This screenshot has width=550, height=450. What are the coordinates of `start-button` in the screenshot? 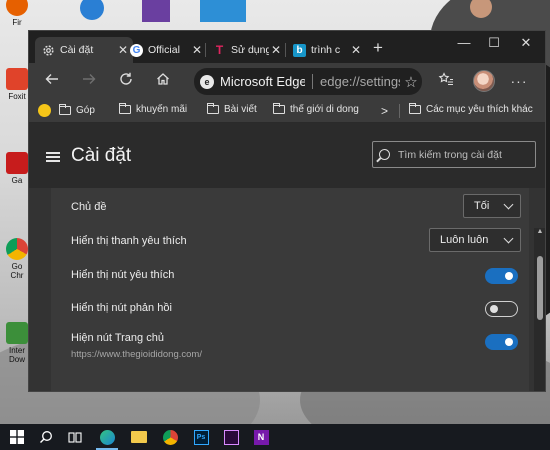 It's located at (17, 437).